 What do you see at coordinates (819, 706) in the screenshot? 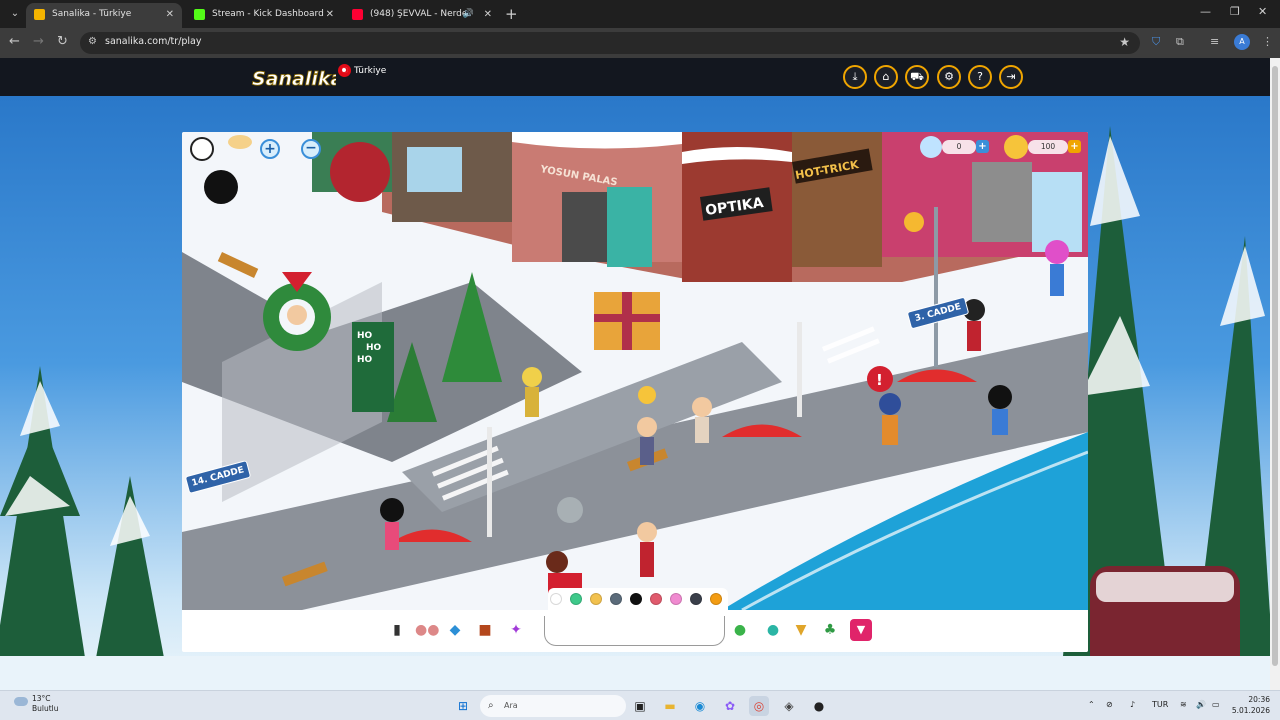
I see `obs-icon: ●` at bounding box center [819, 706].